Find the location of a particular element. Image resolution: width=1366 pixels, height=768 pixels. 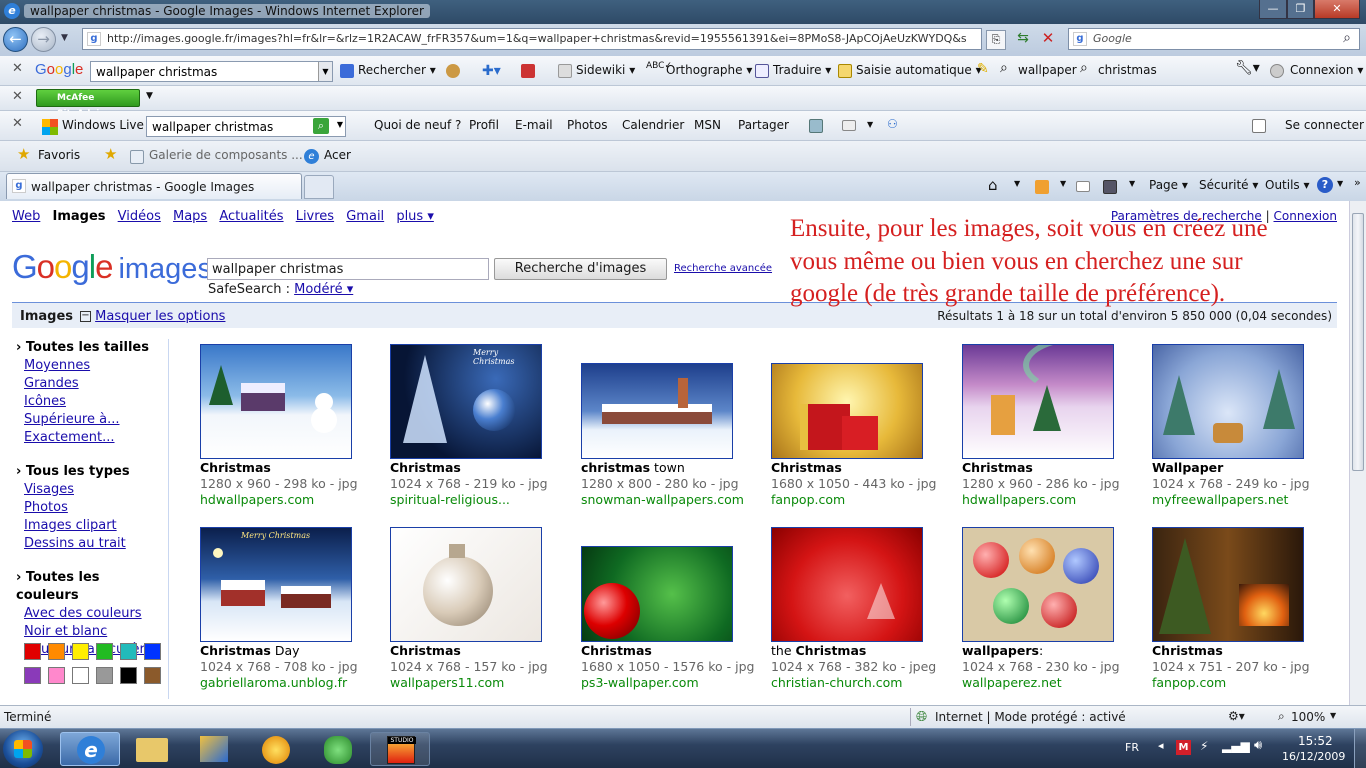

volume-icon: 🔊︎ is located at coordinates (1258, 745).